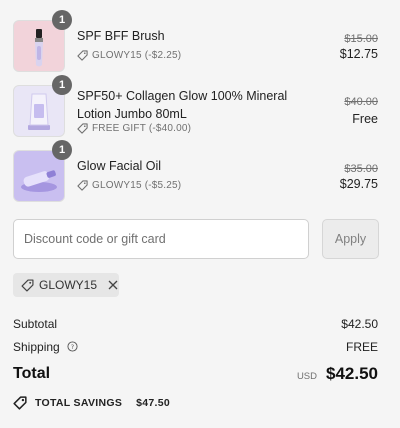  What do you see at coordinates (161, 239) in the screenshot?
I see `discount-code-input` at bounding box center [161, 239].